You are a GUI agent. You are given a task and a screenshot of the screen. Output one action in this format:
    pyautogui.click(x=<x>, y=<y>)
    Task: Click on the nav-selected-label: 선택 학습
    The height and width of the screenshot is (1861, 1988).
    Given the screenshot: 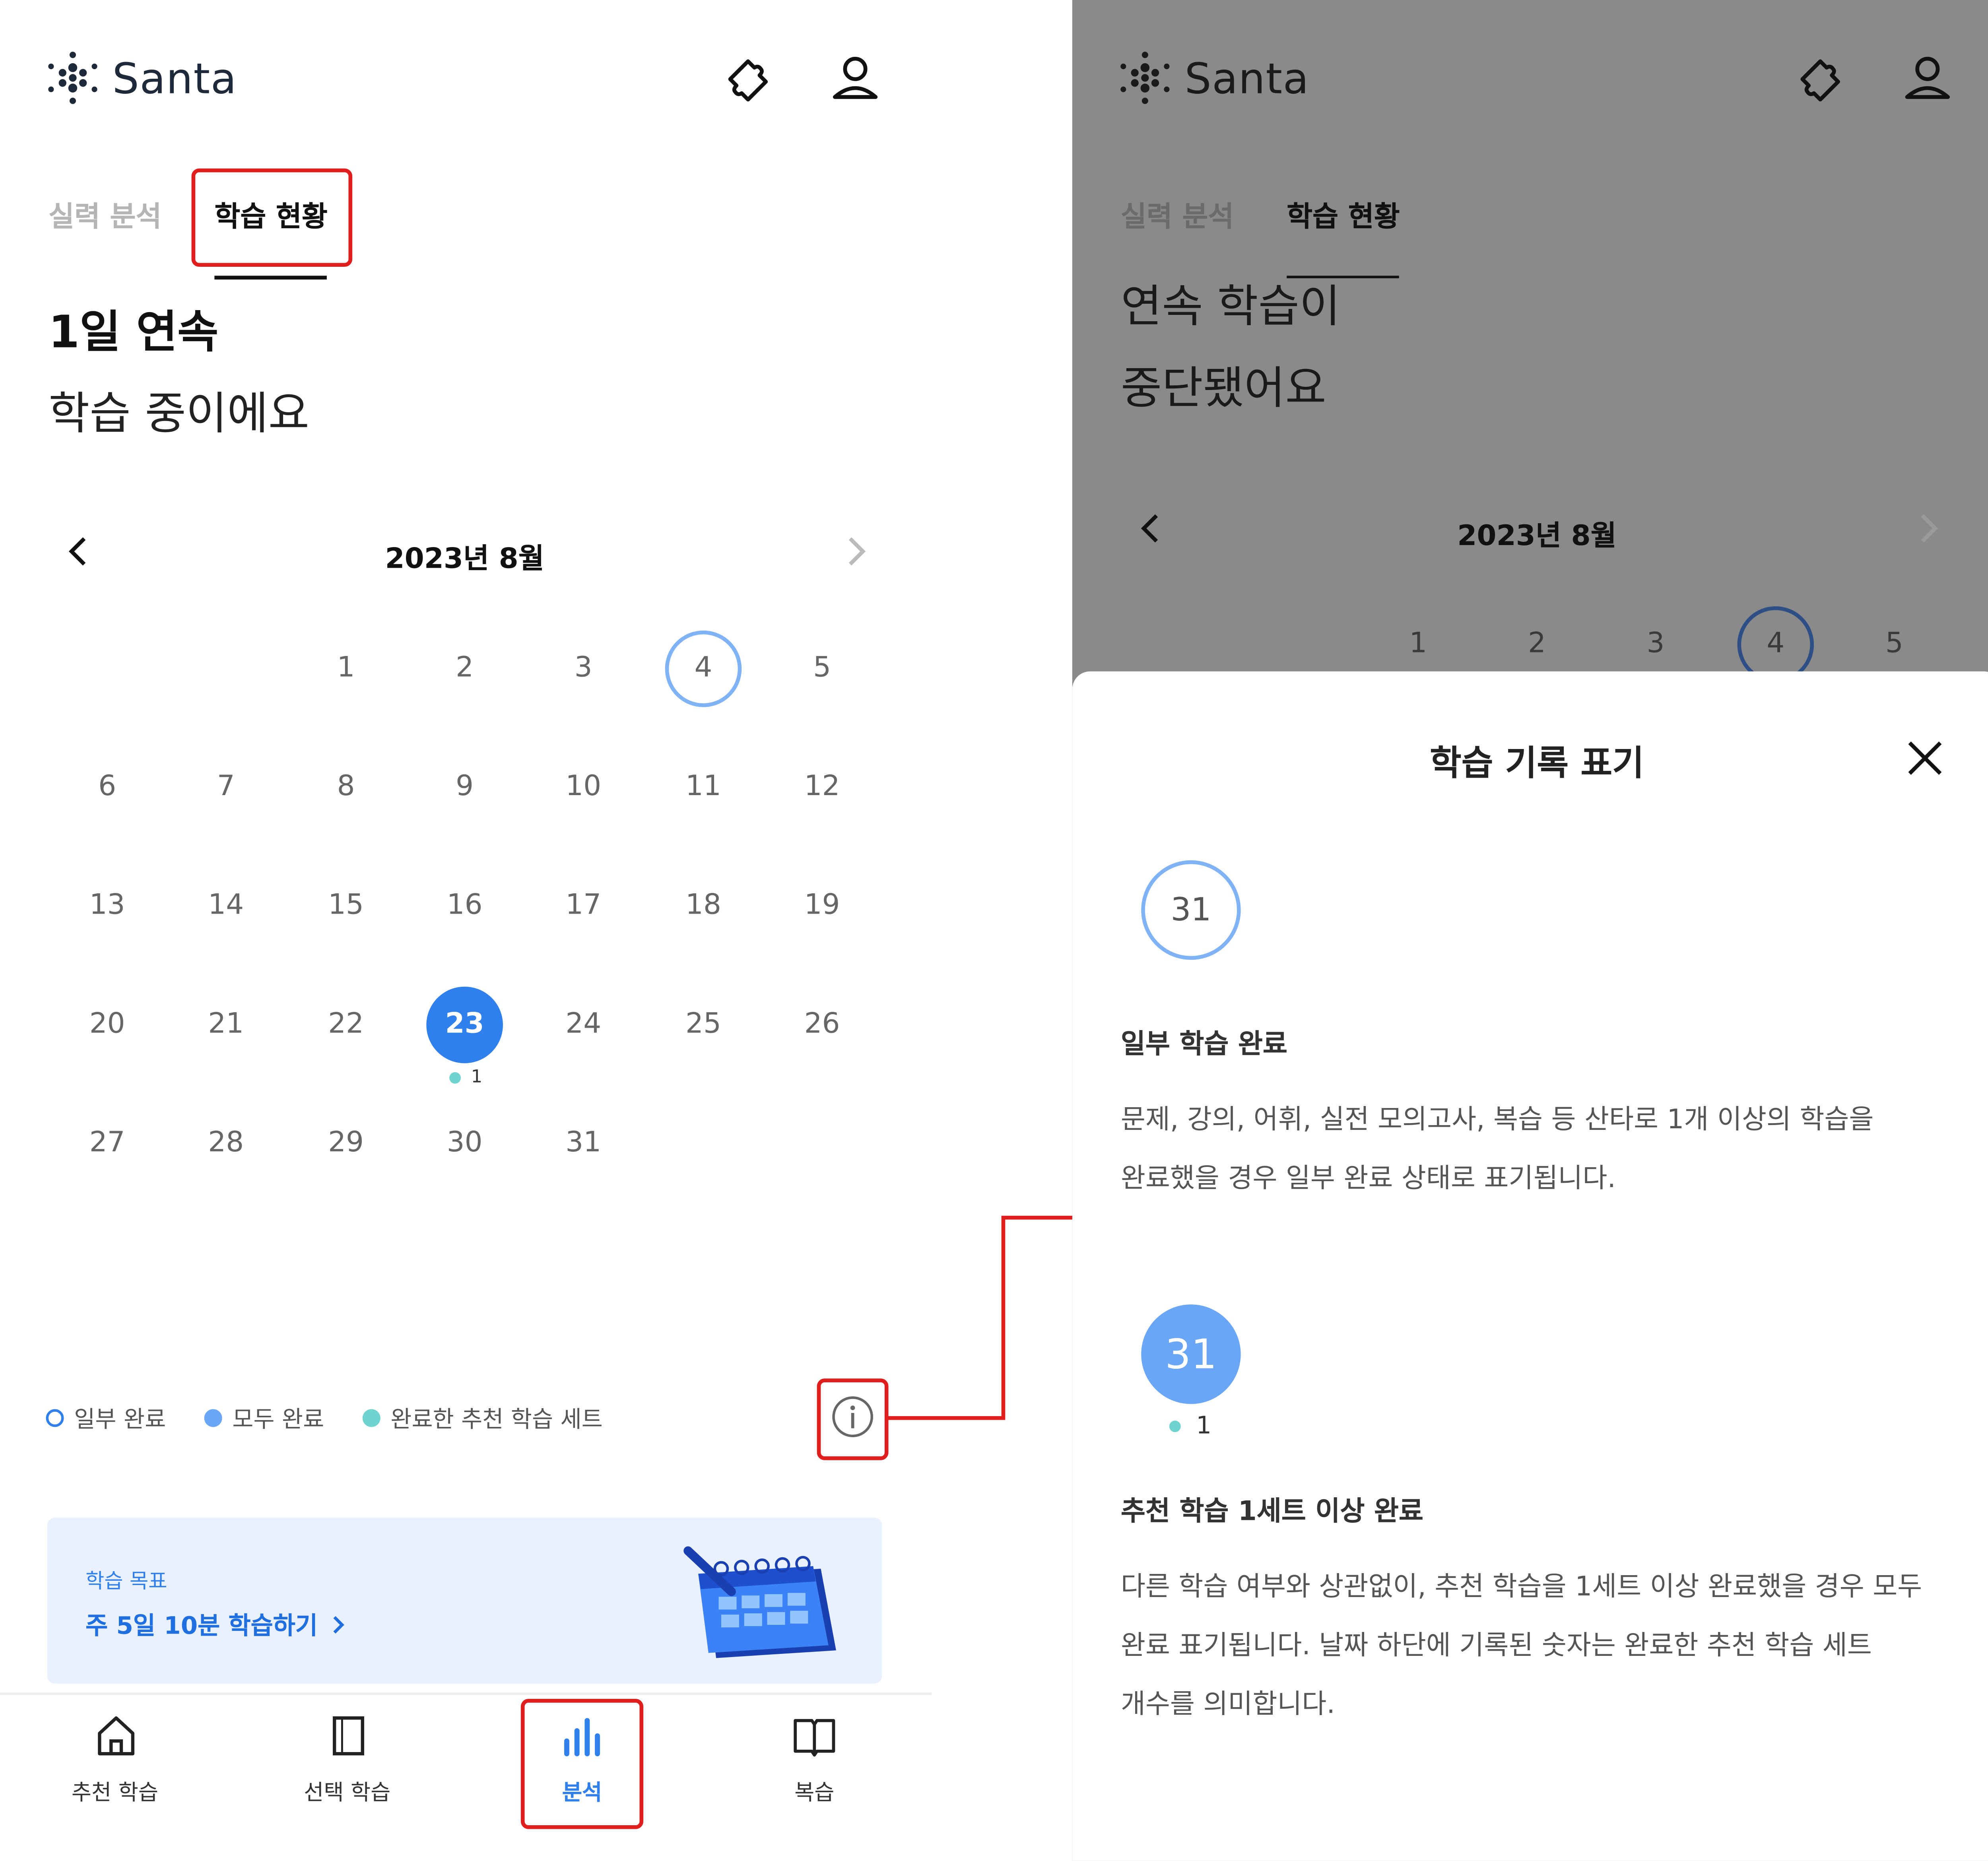 What is the action you would take?
    pyautogui.click(x=347, y=1793)
    